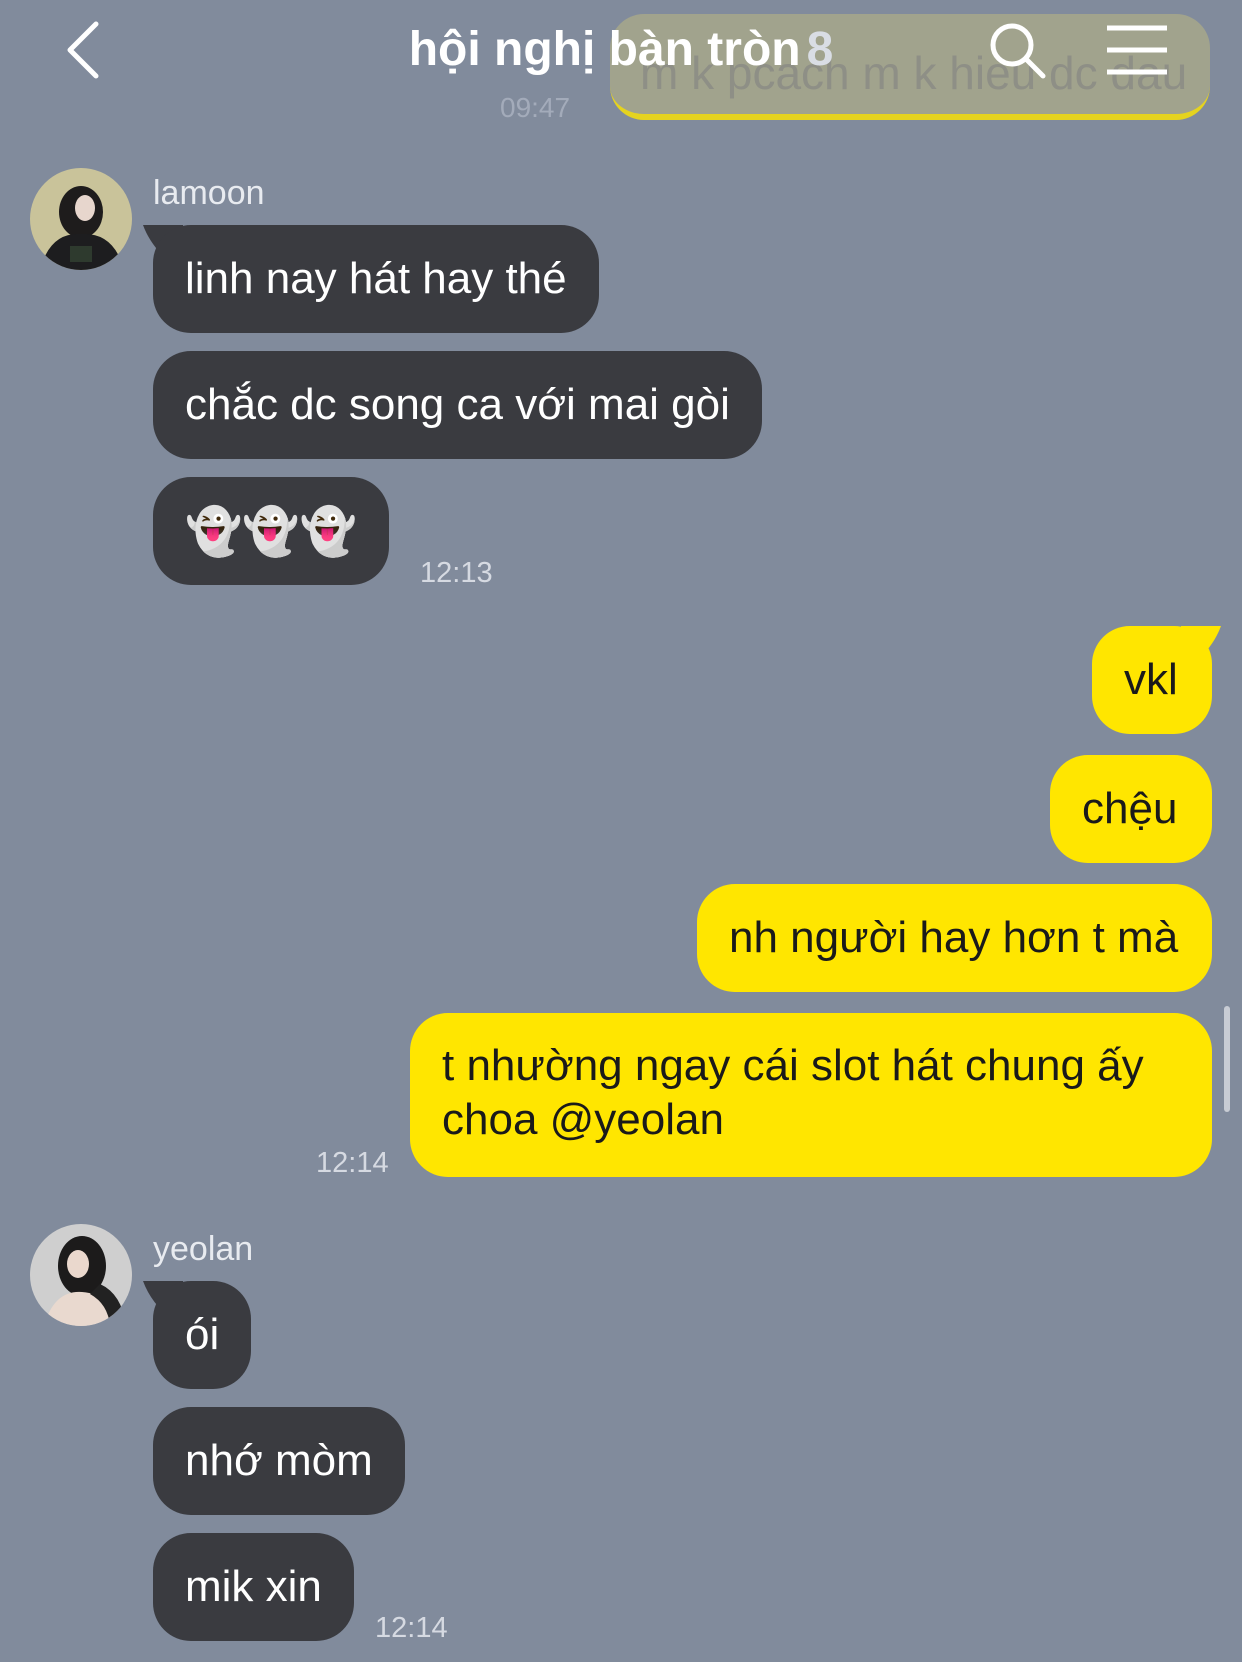 The height and width of the screenshot is (1662, 1242). I want to click on message-bubble: nhớ mòm, so click(279, 1461).